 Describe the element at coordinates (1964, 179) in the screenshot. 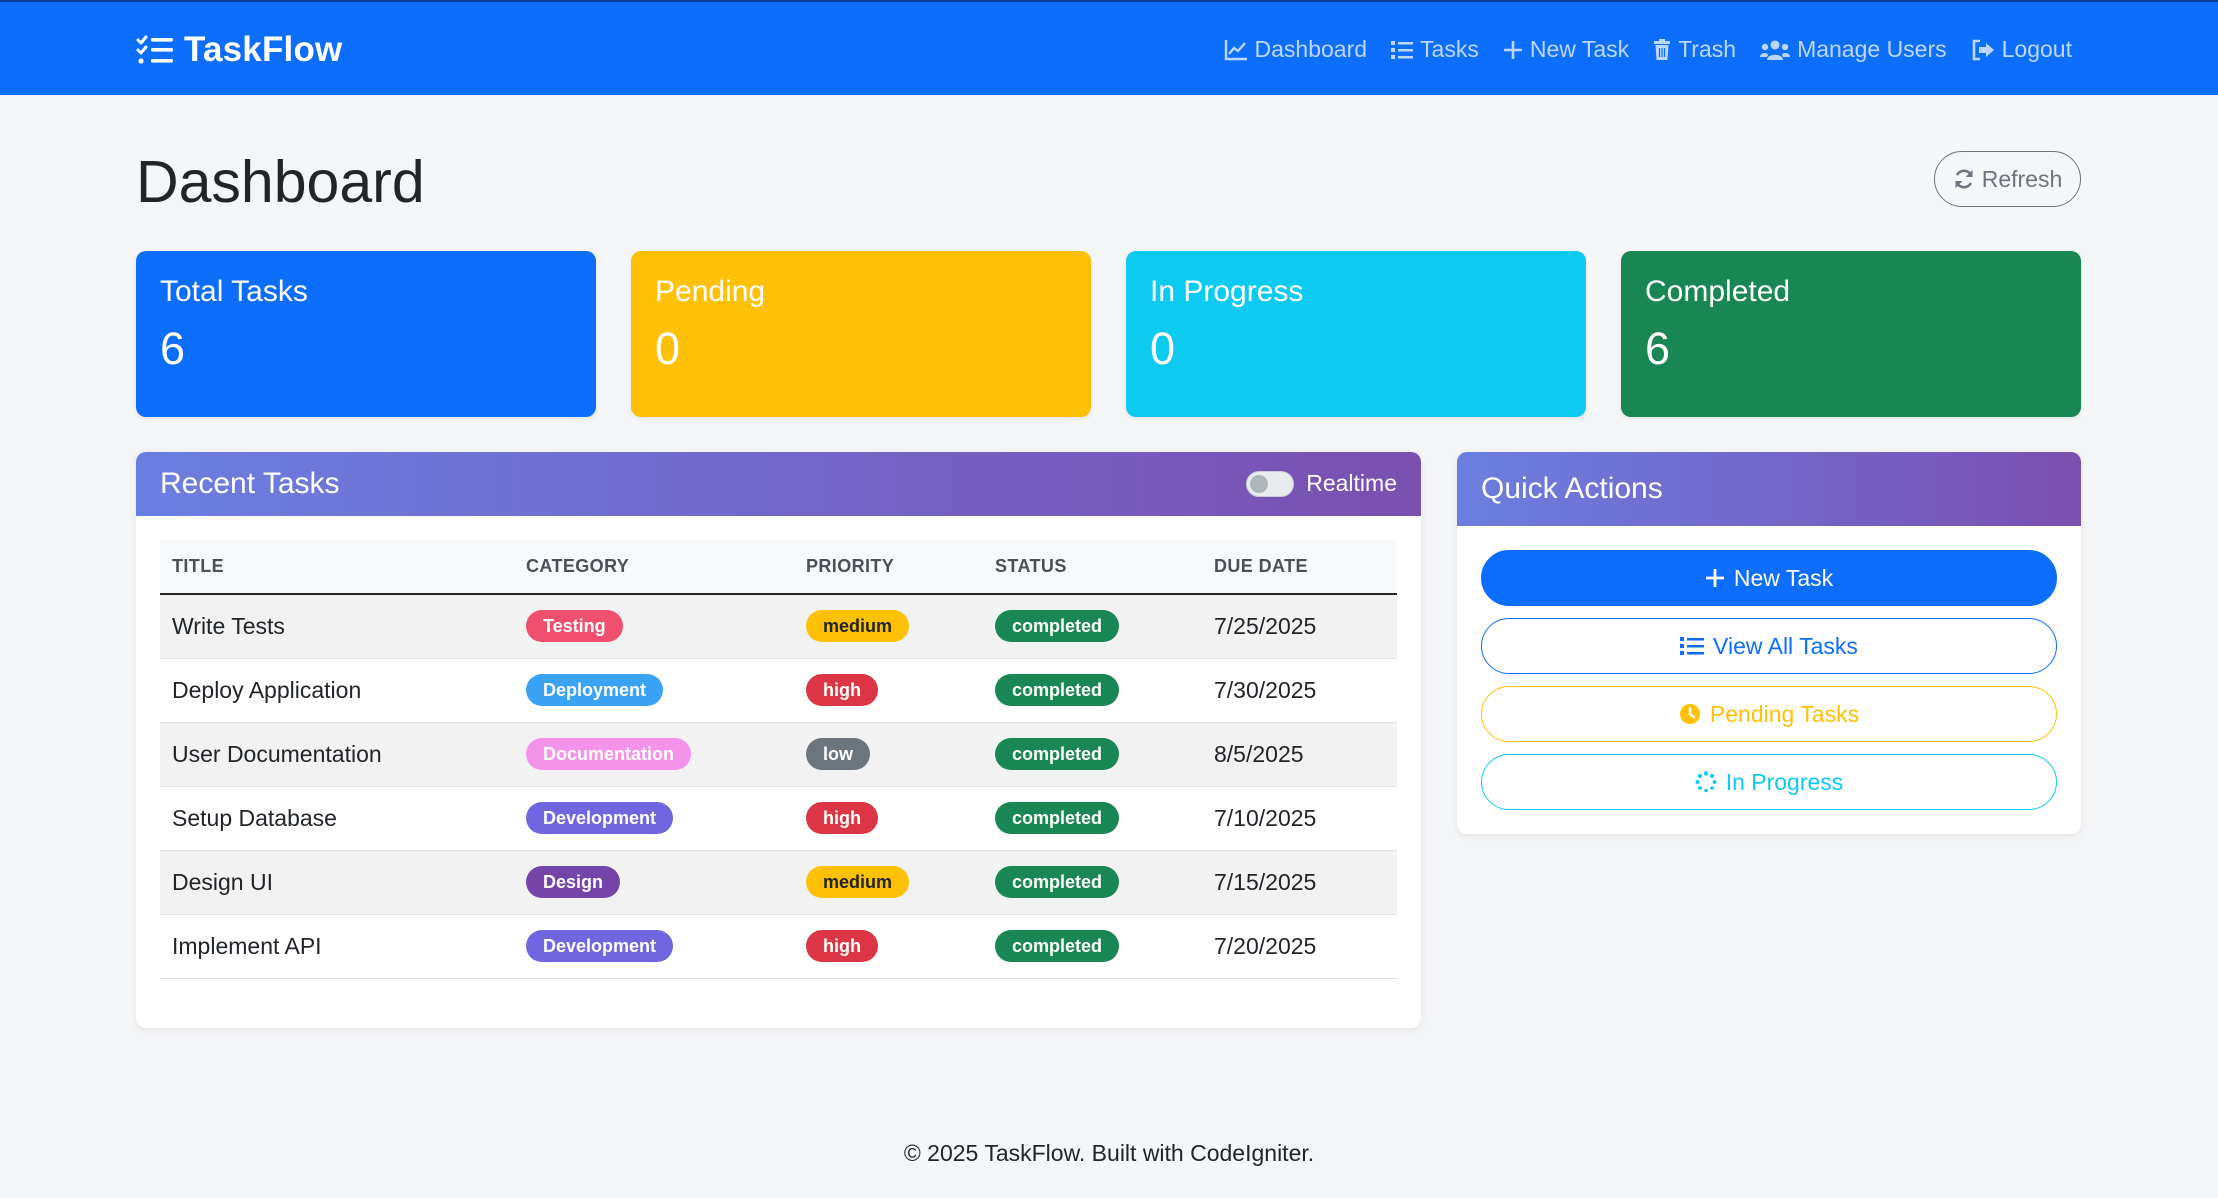

I see `refresh-icon` at that location.